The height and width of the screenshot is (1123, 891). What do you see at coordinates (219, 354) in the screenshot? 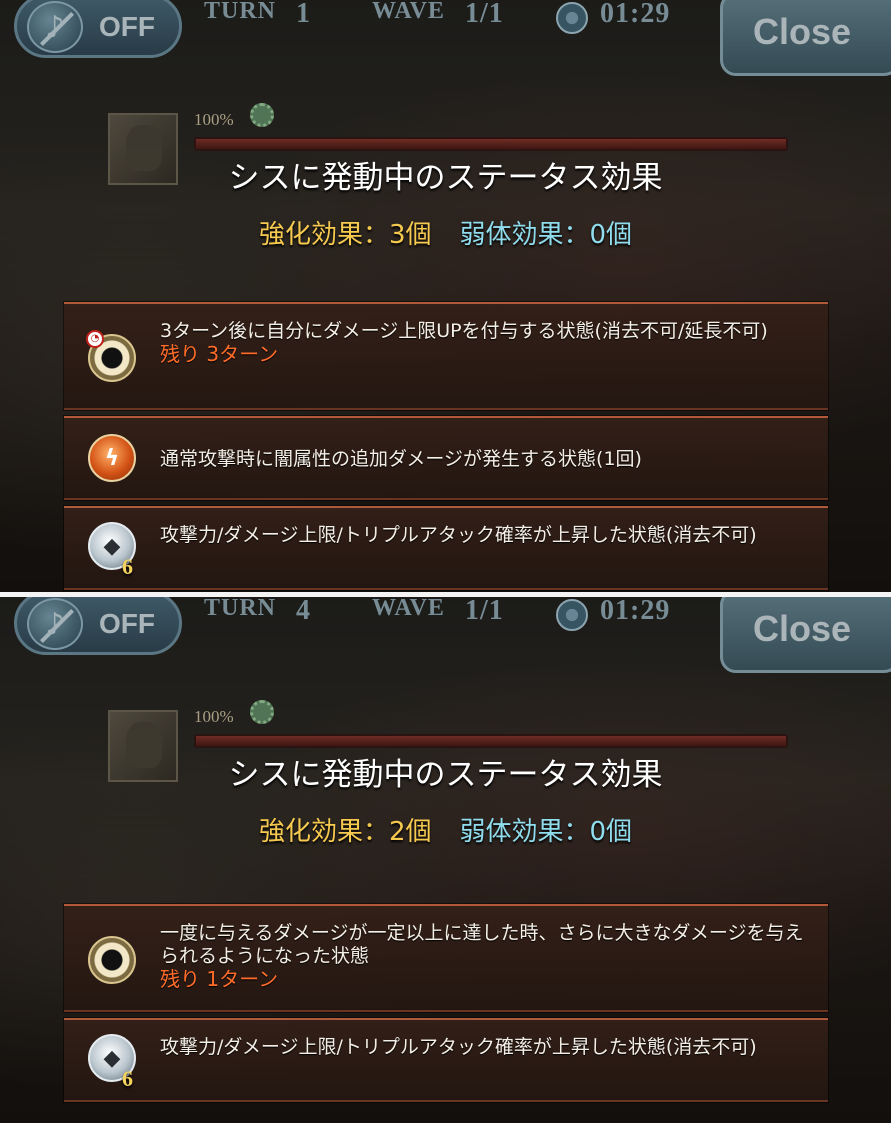
I see `status-remaining: 残り 3ターン` at bounding box center [219, 354].